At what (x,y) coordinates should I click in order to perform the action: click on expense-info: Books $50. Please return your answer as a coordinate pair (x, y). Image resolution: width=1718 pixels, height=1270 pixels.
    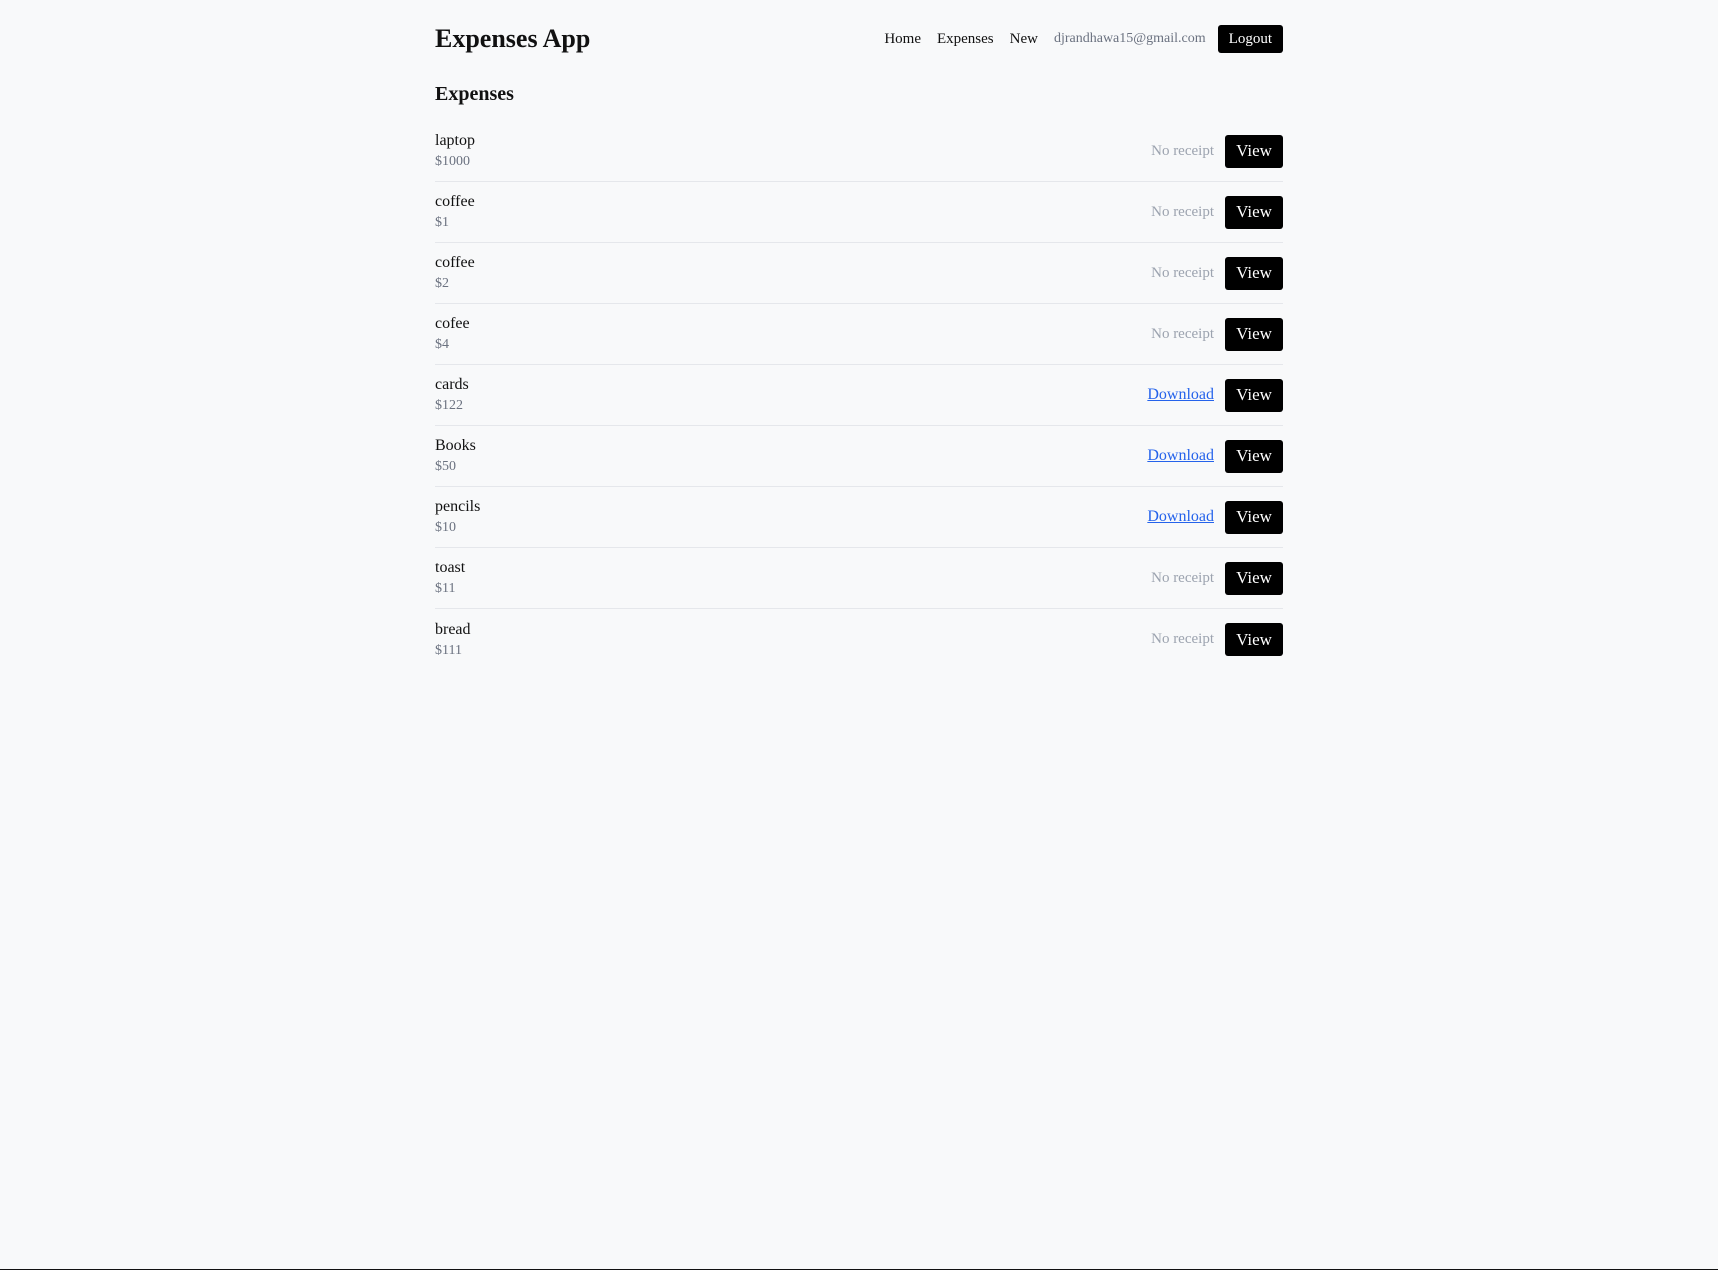
    Looking at the image, I should click on (455, 456).